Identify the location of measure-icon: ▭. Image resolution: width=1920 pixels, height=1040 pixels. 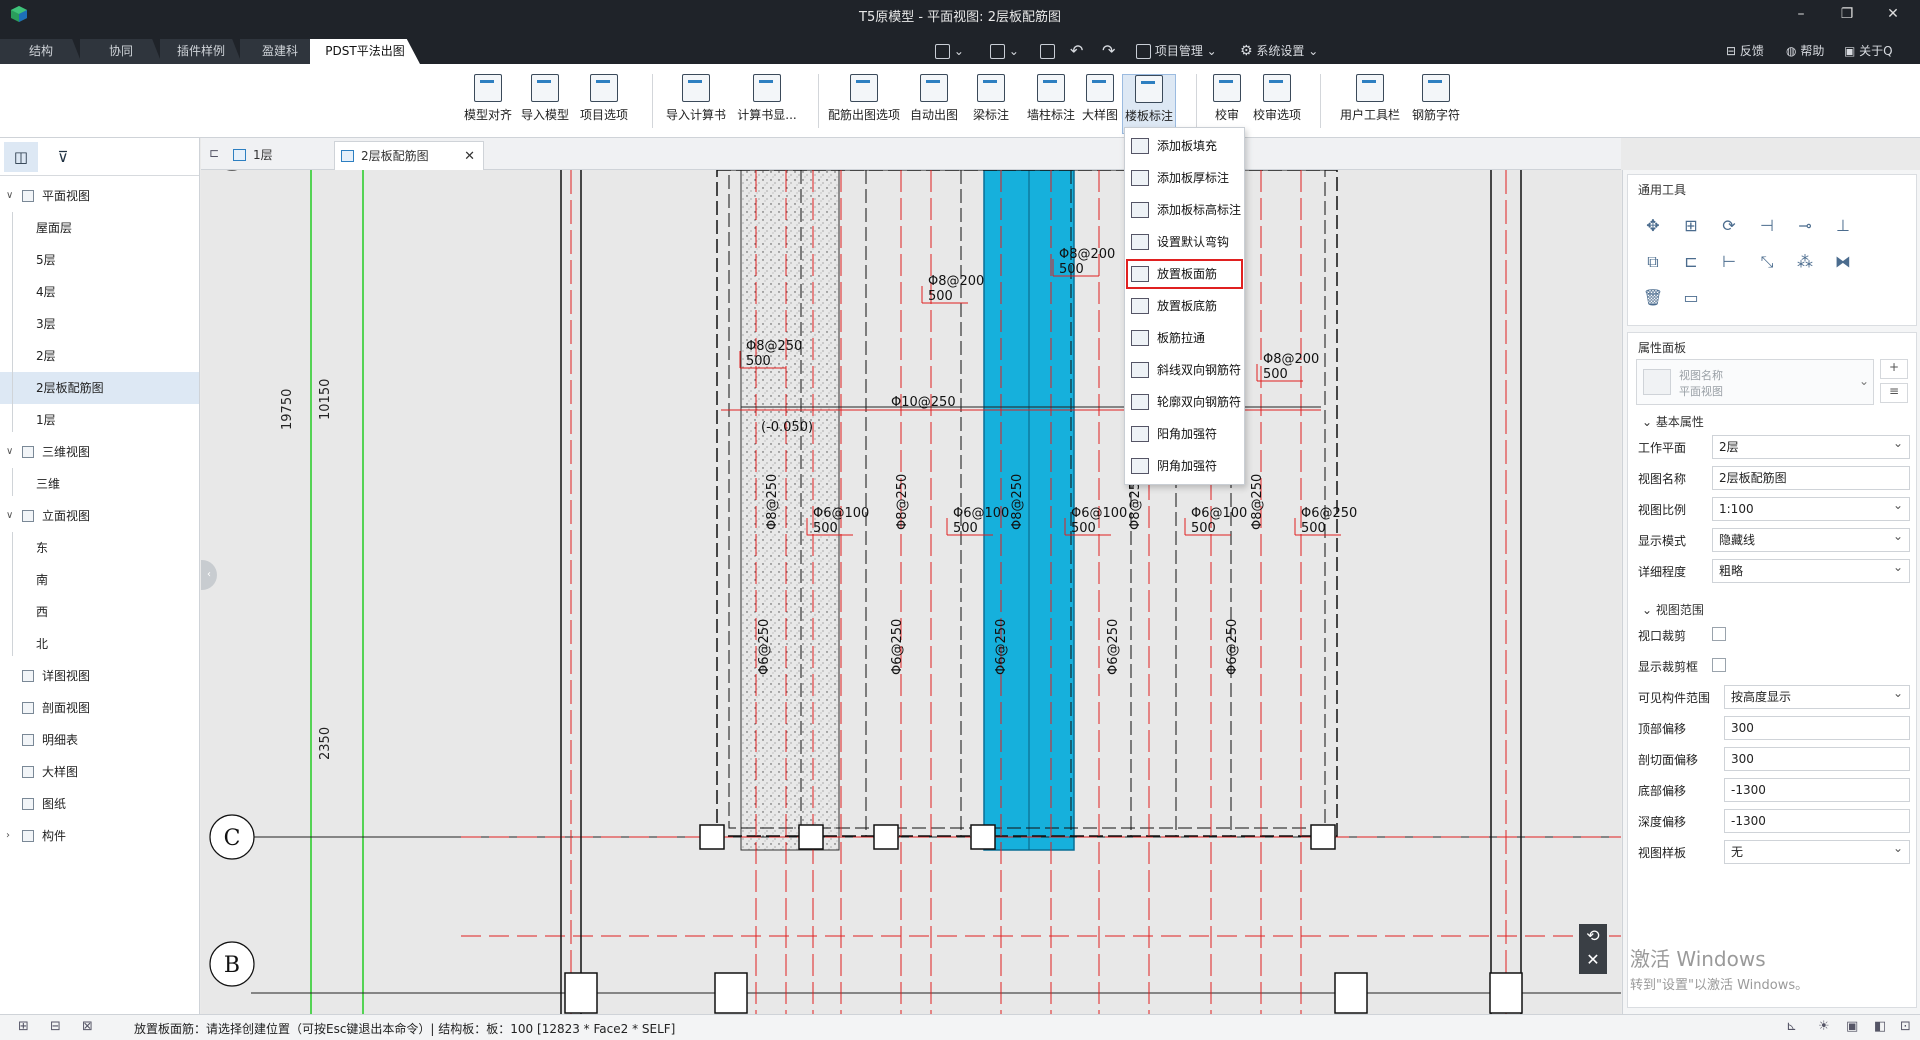
(1691, 298).